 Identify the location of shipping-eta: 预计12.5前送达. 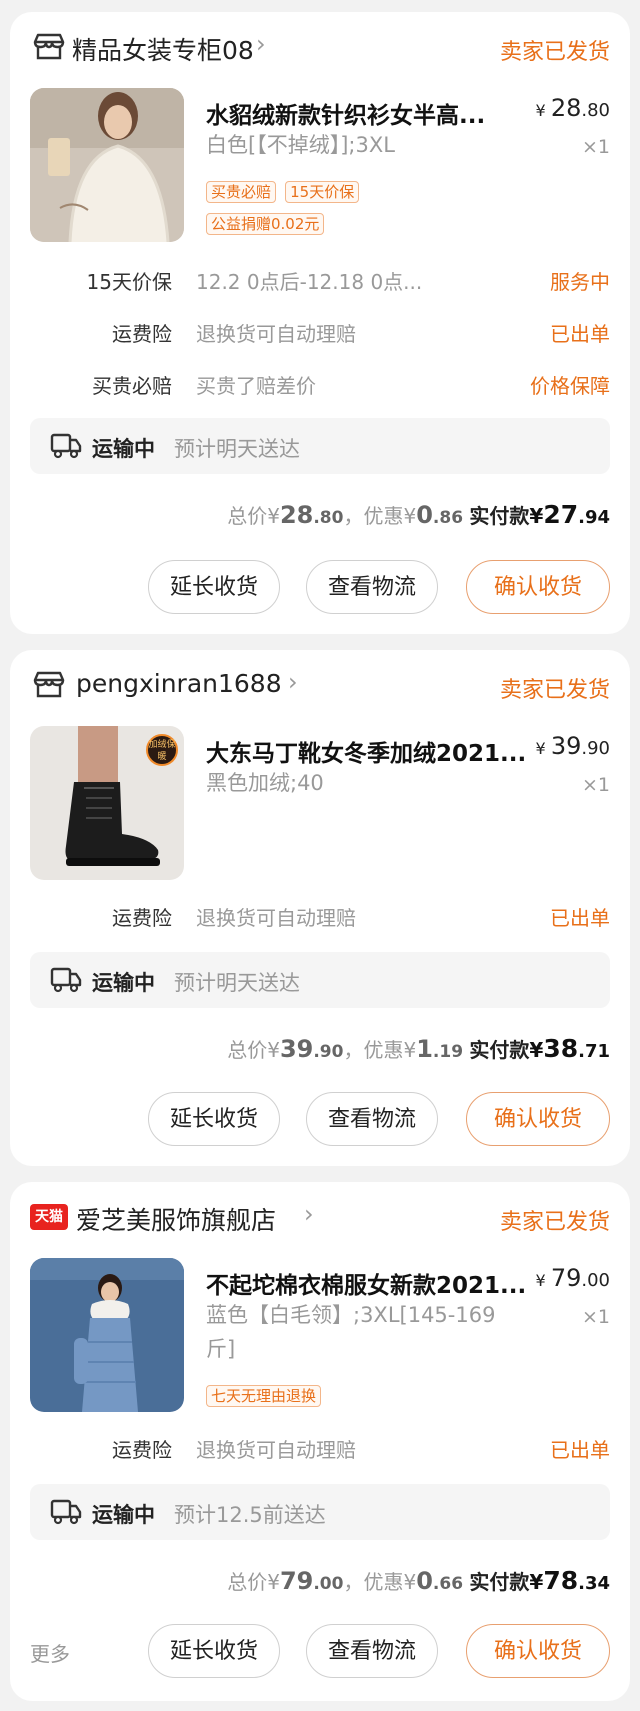
(250, 1515).